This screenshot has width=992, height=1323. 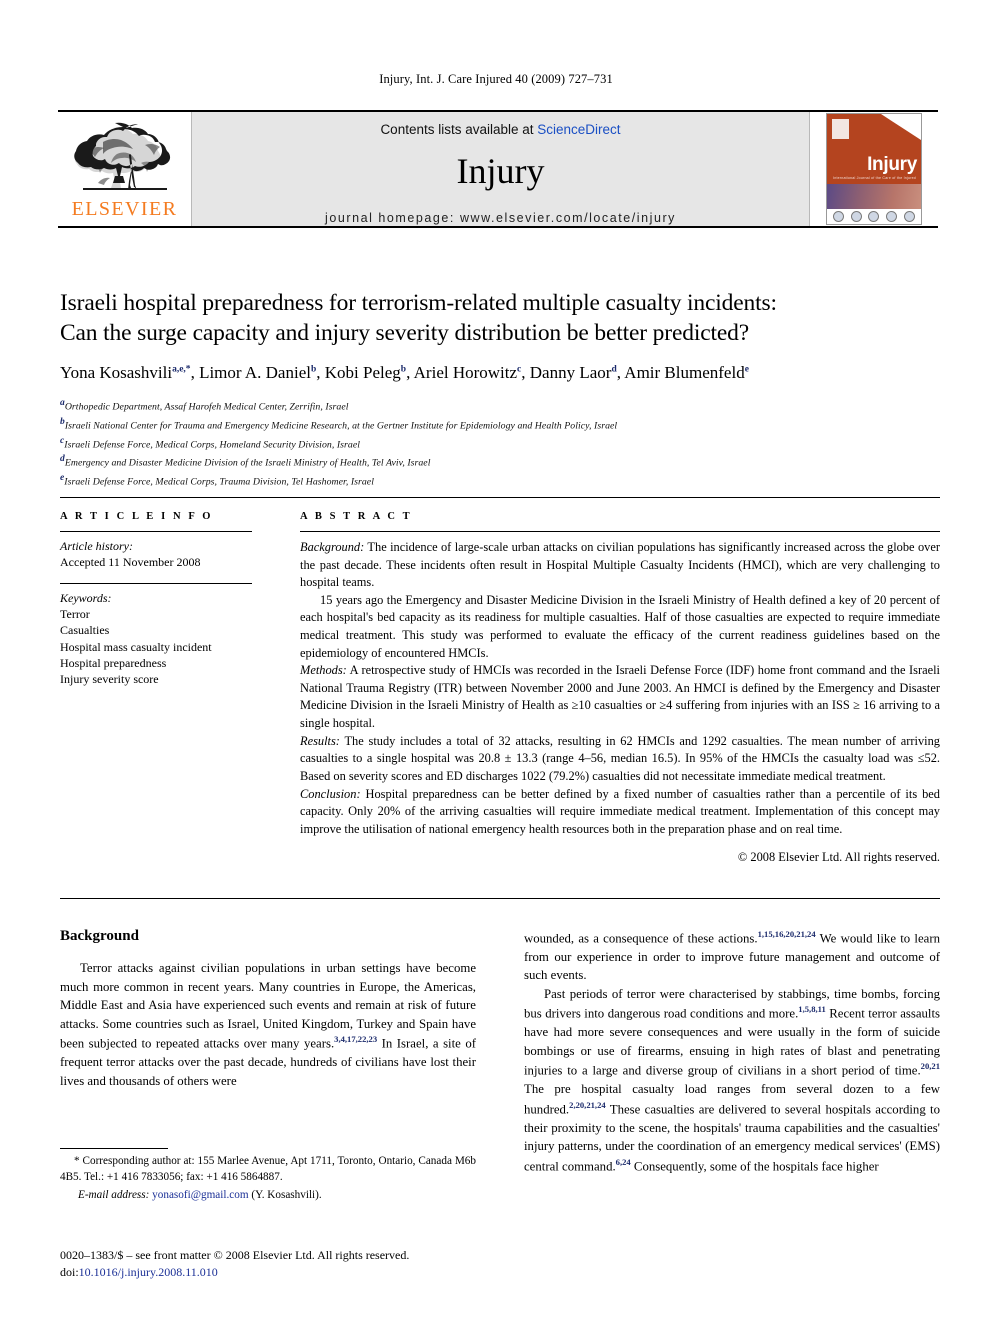 I want to click on author-marks: d, so click(x=614, y=369).